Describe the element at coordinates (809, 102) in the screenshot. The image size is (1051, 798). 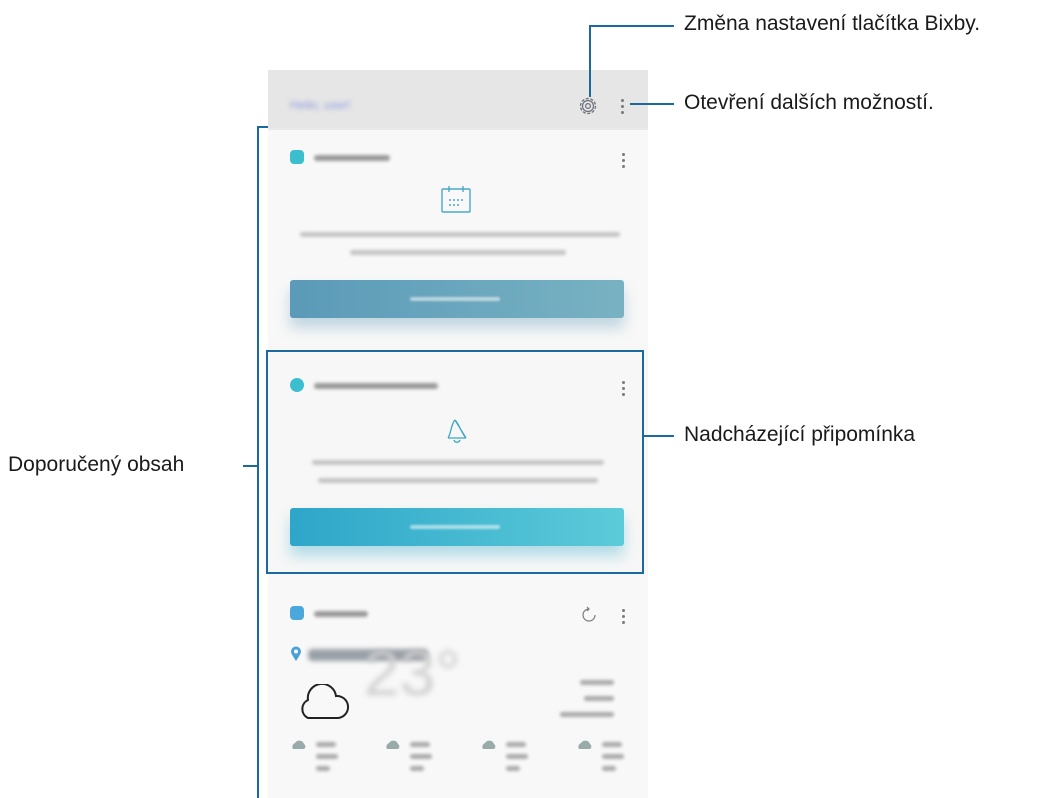
I see `callout-more-options: Otevření dalších možností.` at that location.